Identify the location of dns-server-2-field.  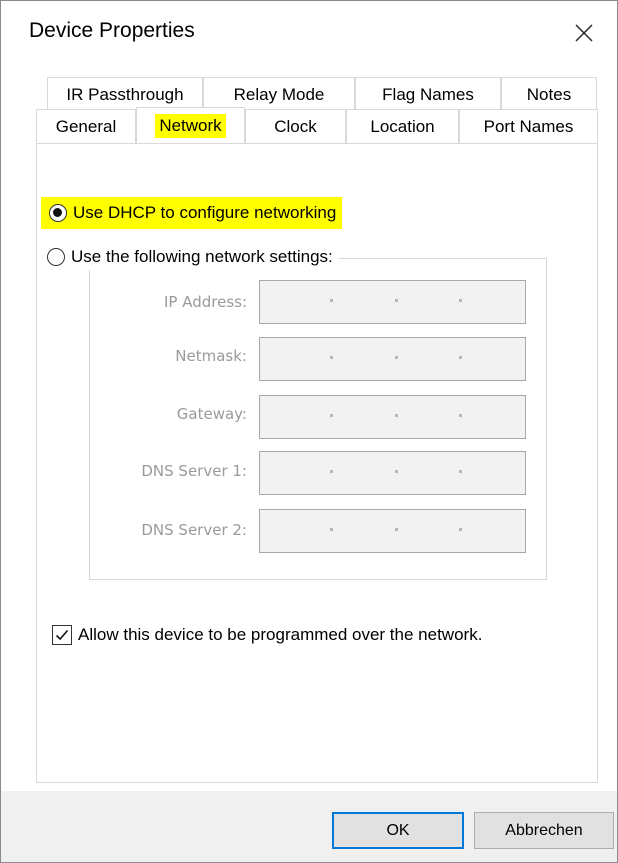
(392, 531).